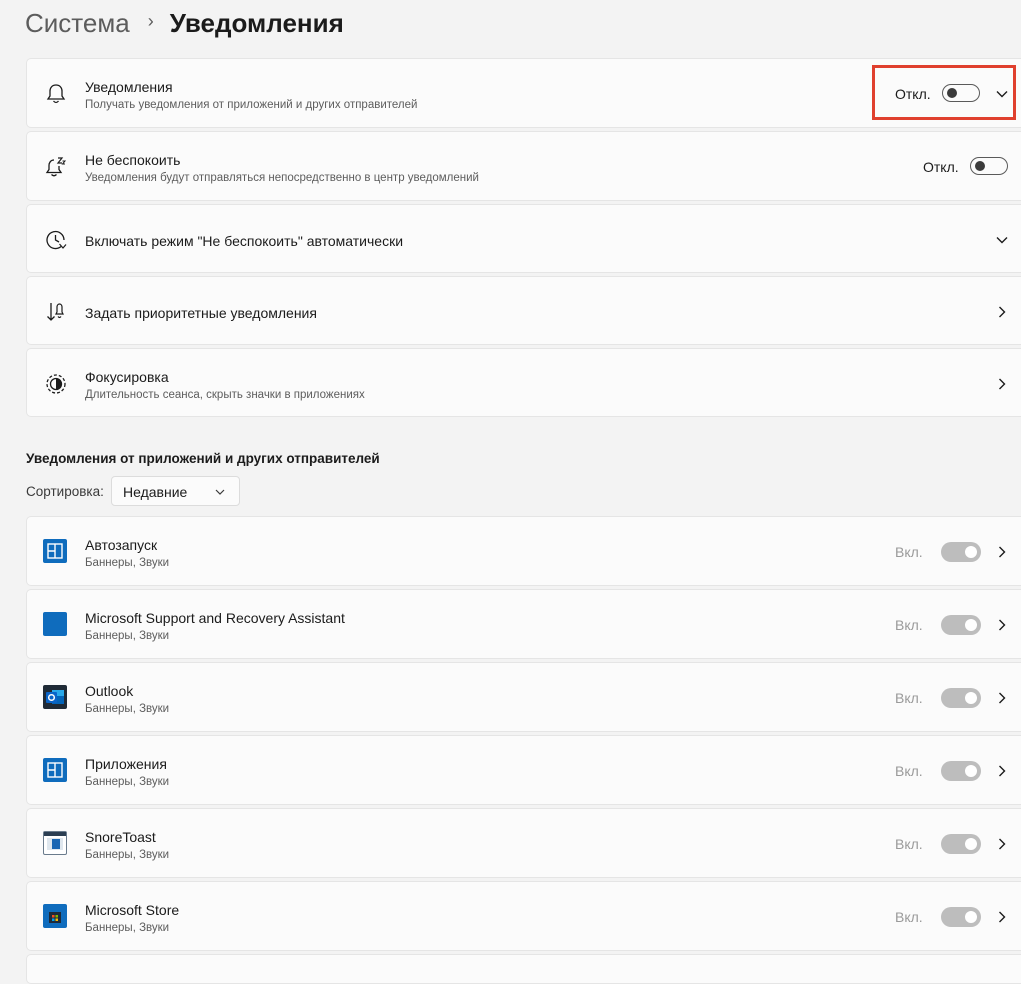 This screenshot has width=1021, height=984. Describe the element at coordinates (55, 916) in the screenshot. I see `store-app-icon` at that location.